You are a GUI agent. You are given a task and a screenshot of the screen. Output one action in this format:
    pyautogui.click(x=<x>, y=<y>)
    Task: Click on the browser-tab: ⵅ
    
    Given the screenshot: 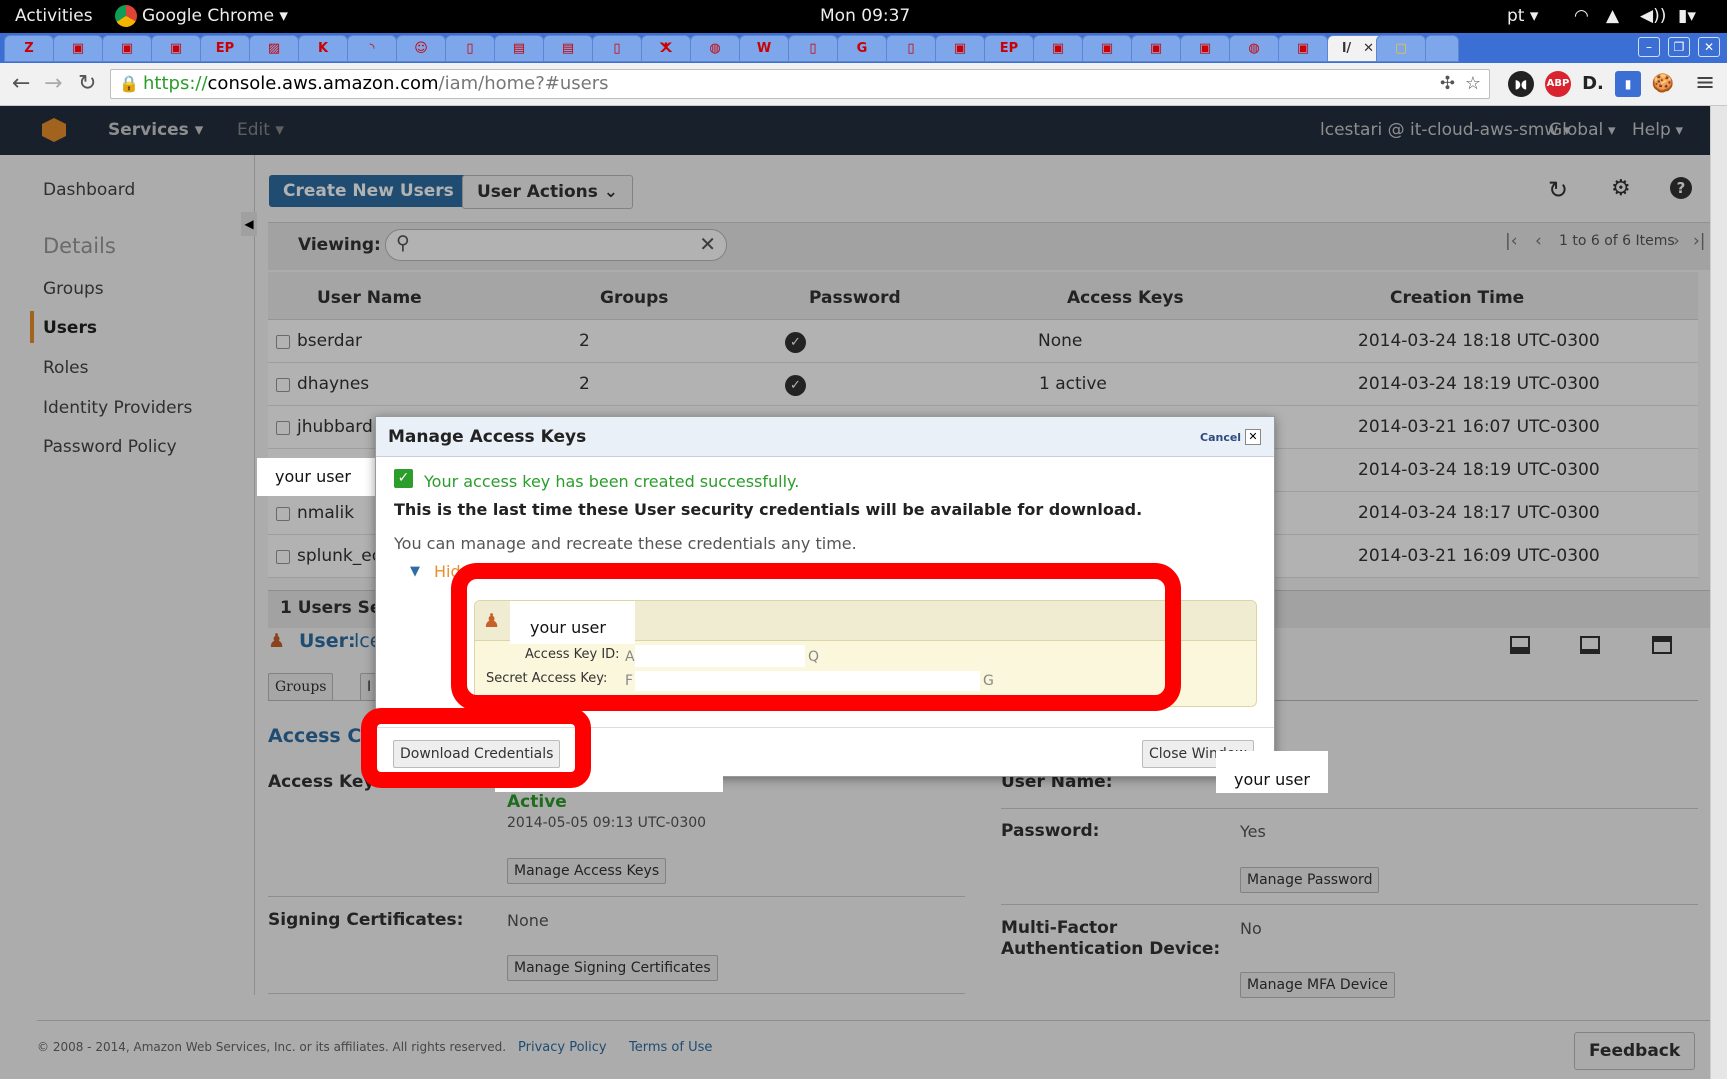 What is the action you would take?
    pyautogui.click(x=666, y=48)
    